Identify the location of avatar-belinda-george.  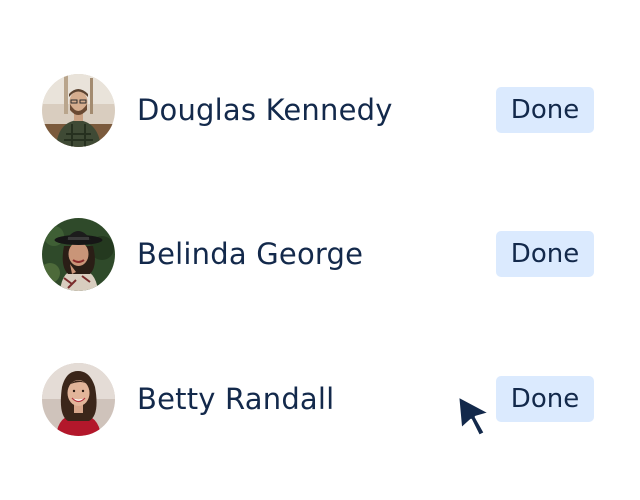
(78, 254).